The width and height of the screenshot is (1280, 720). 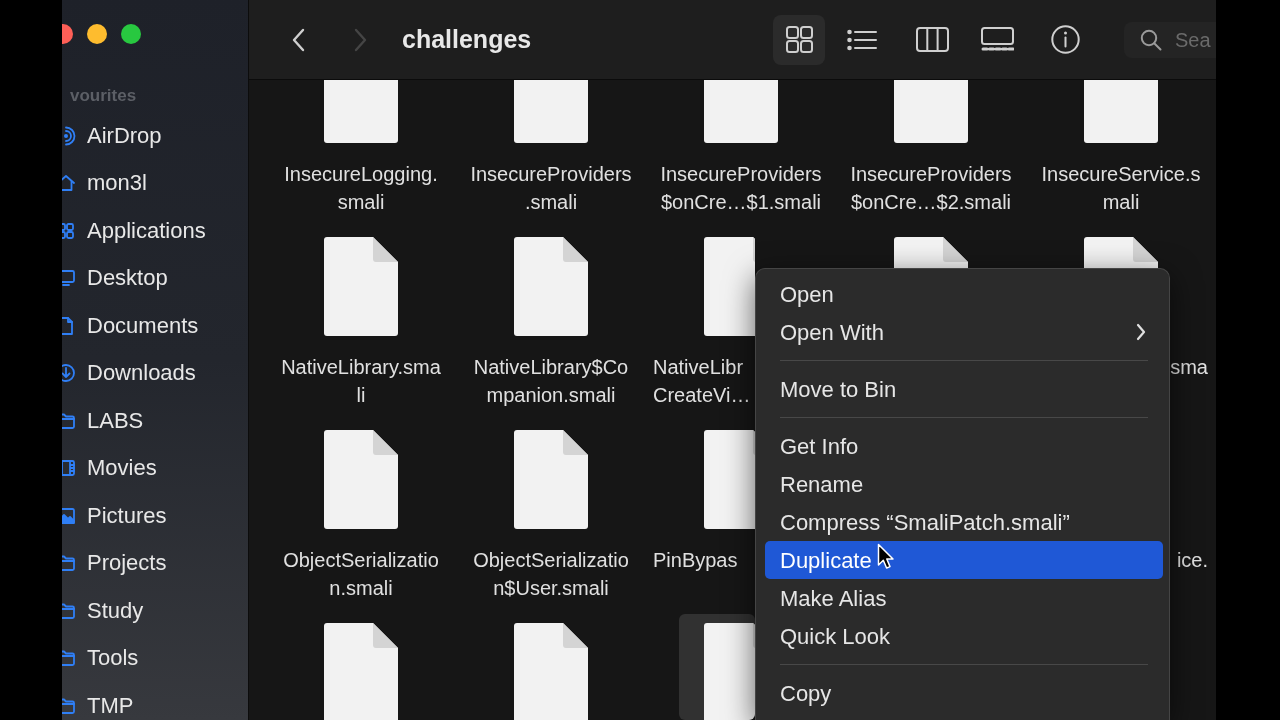 What do you see at coordinates (360, 39) in the screenshot?
I see `chevron-right-icon` at bounding box center [360, 39].